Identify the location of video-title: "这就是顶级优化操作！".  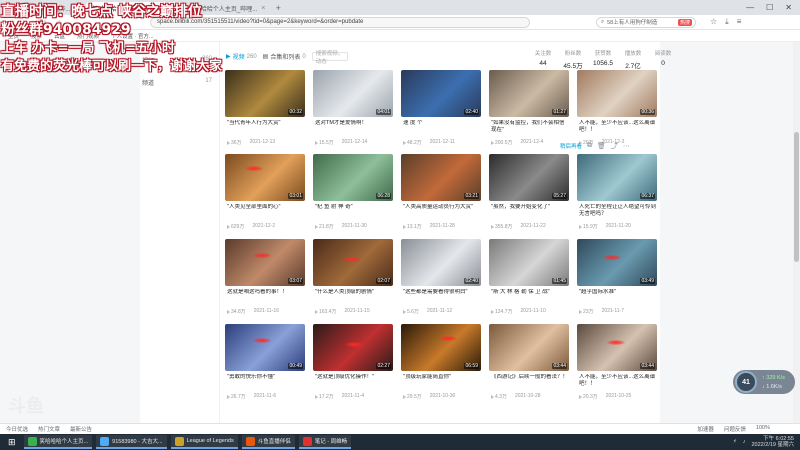
(354, 381).